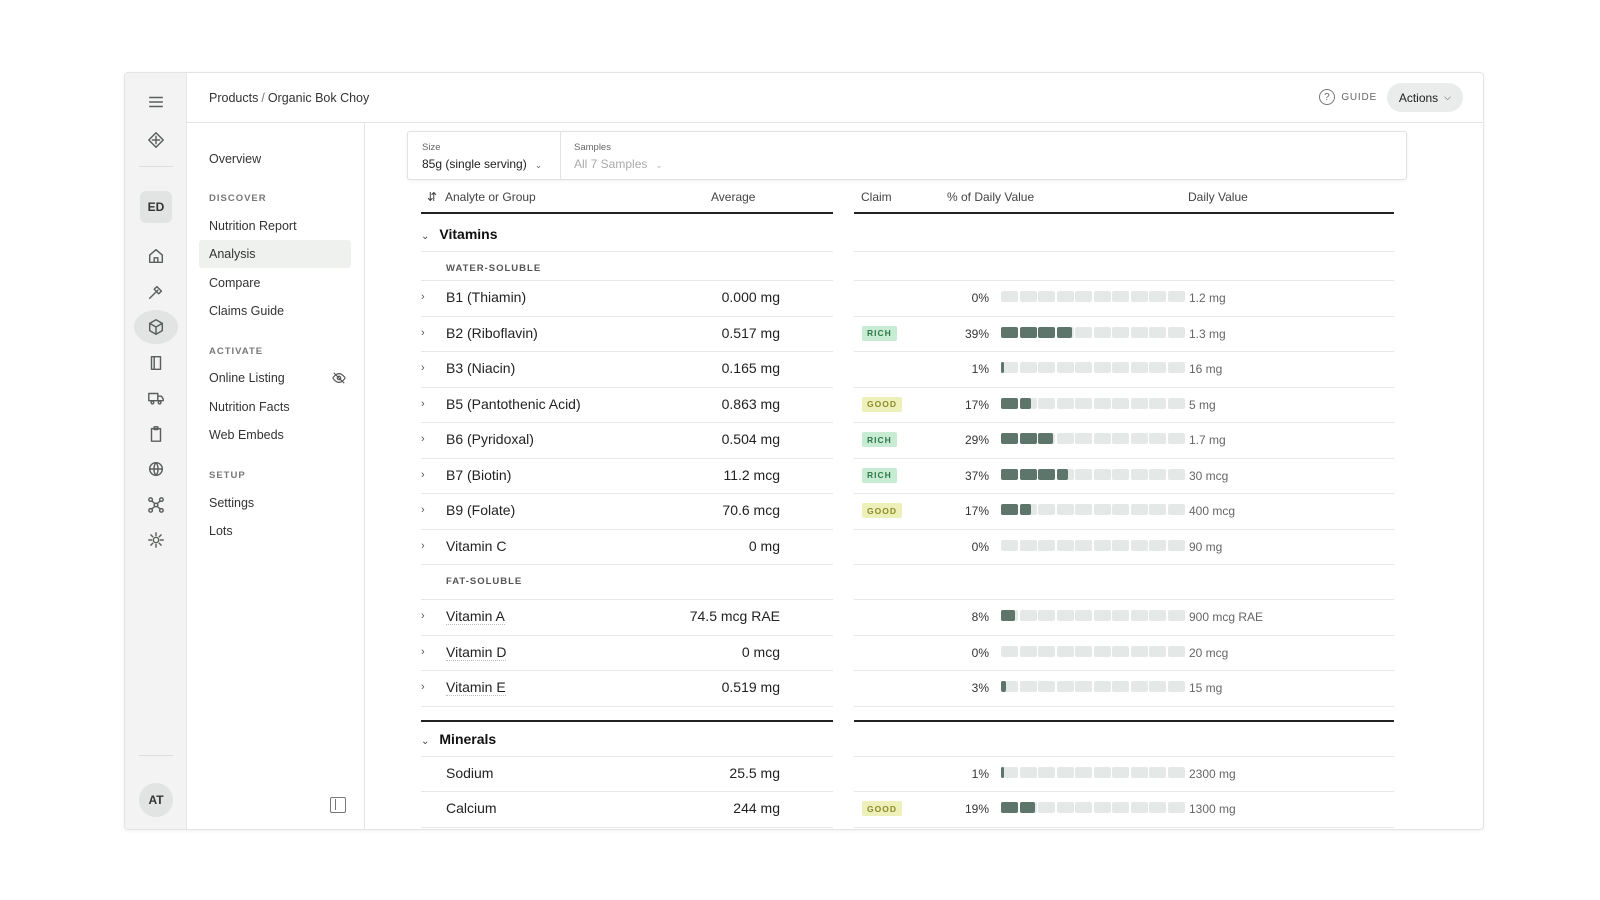 The height and width of the screenshot is (900, 1600). Describe the element at coordinates (156, 327) in the screenshot. I see `cube-icon` at that location.